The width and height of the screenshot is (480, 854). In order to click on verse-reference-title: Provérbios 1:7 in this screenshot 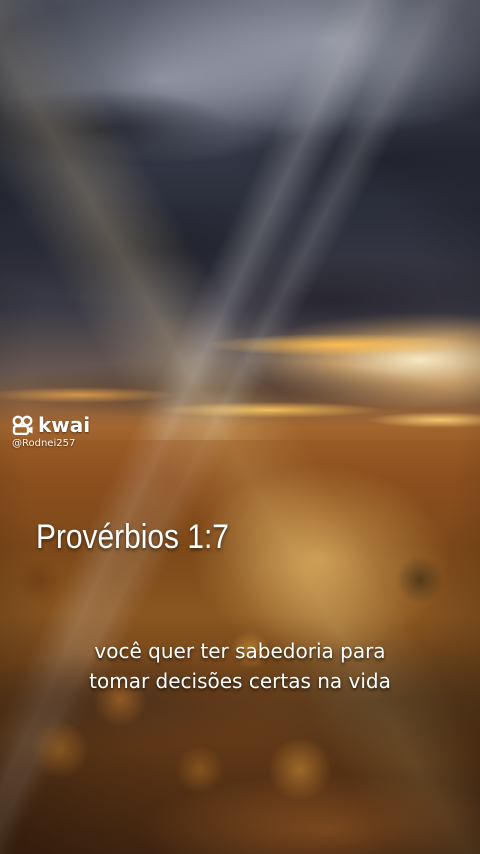, I will do `click(132, 537)`.